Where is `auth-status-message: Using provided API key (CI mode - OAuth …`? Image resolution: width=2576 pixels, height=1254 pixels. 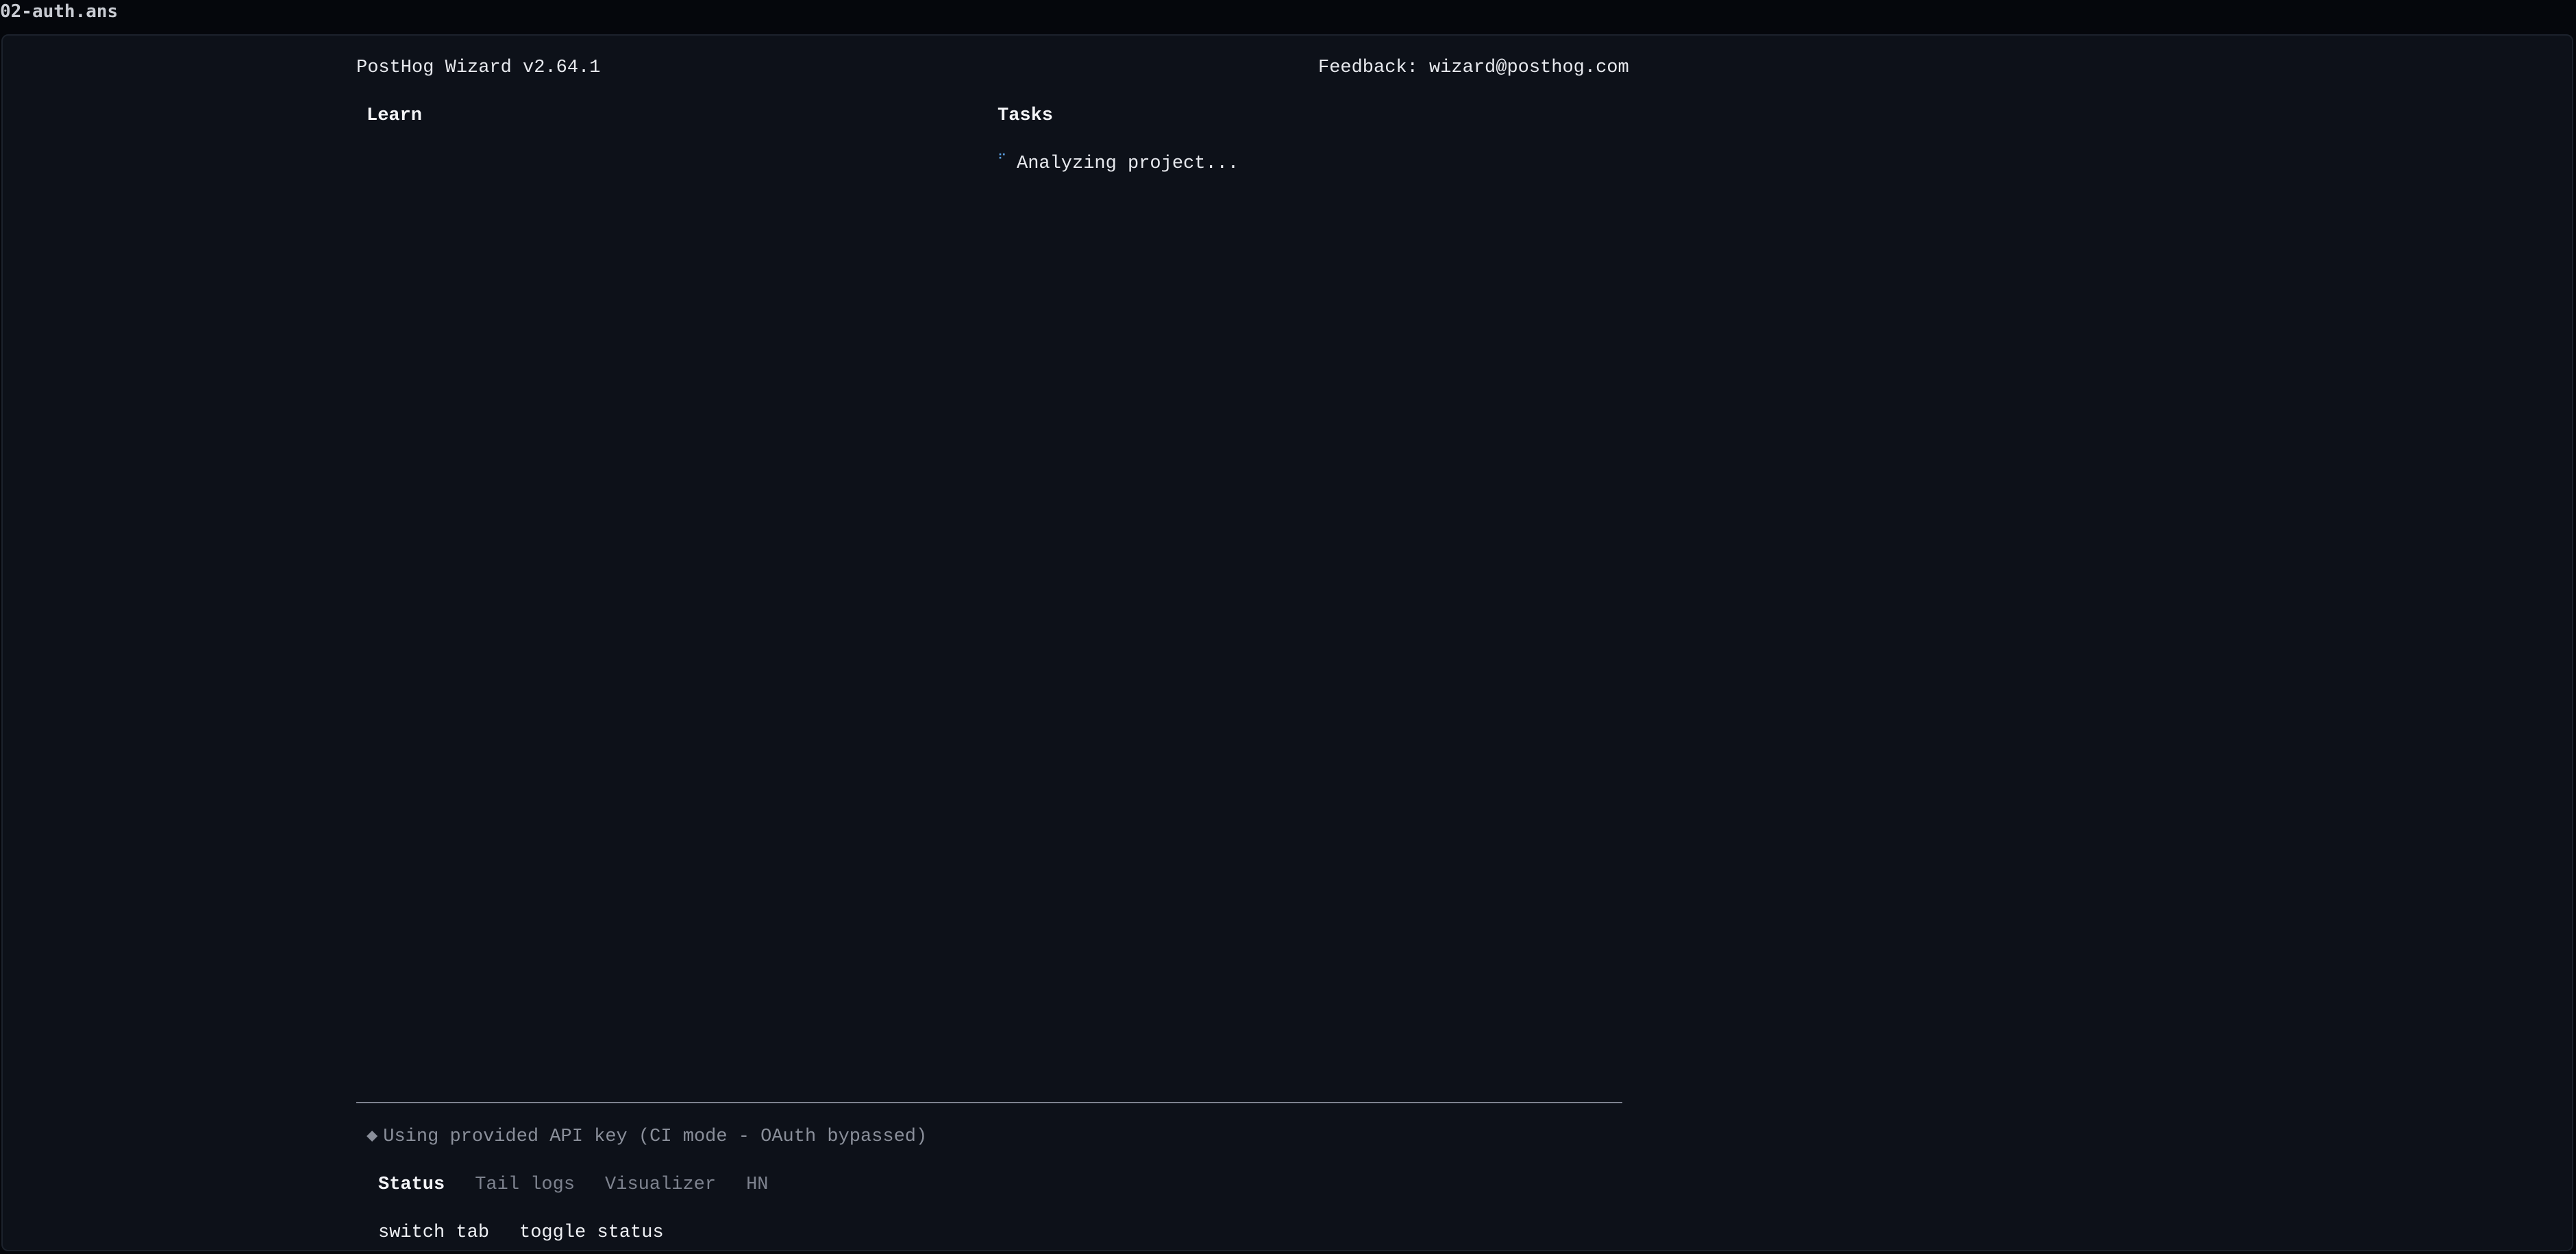
auth-status-message: Using provided API key (CI mode - OAuth … is located at coordinates (655, 1137).